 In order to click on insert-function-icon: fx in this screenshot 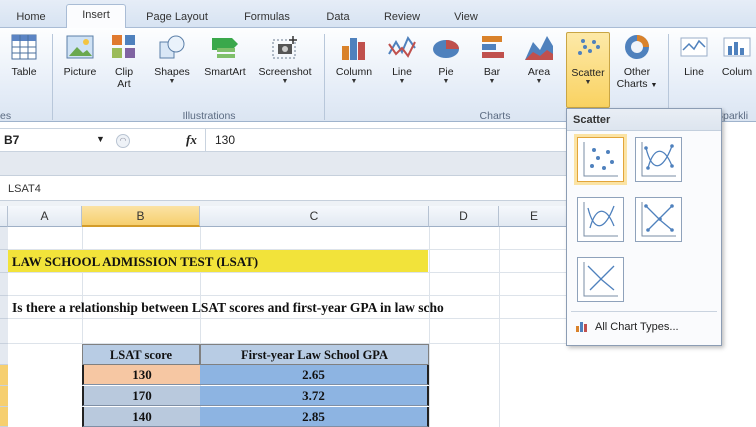, I will do `click(191, 140)`.